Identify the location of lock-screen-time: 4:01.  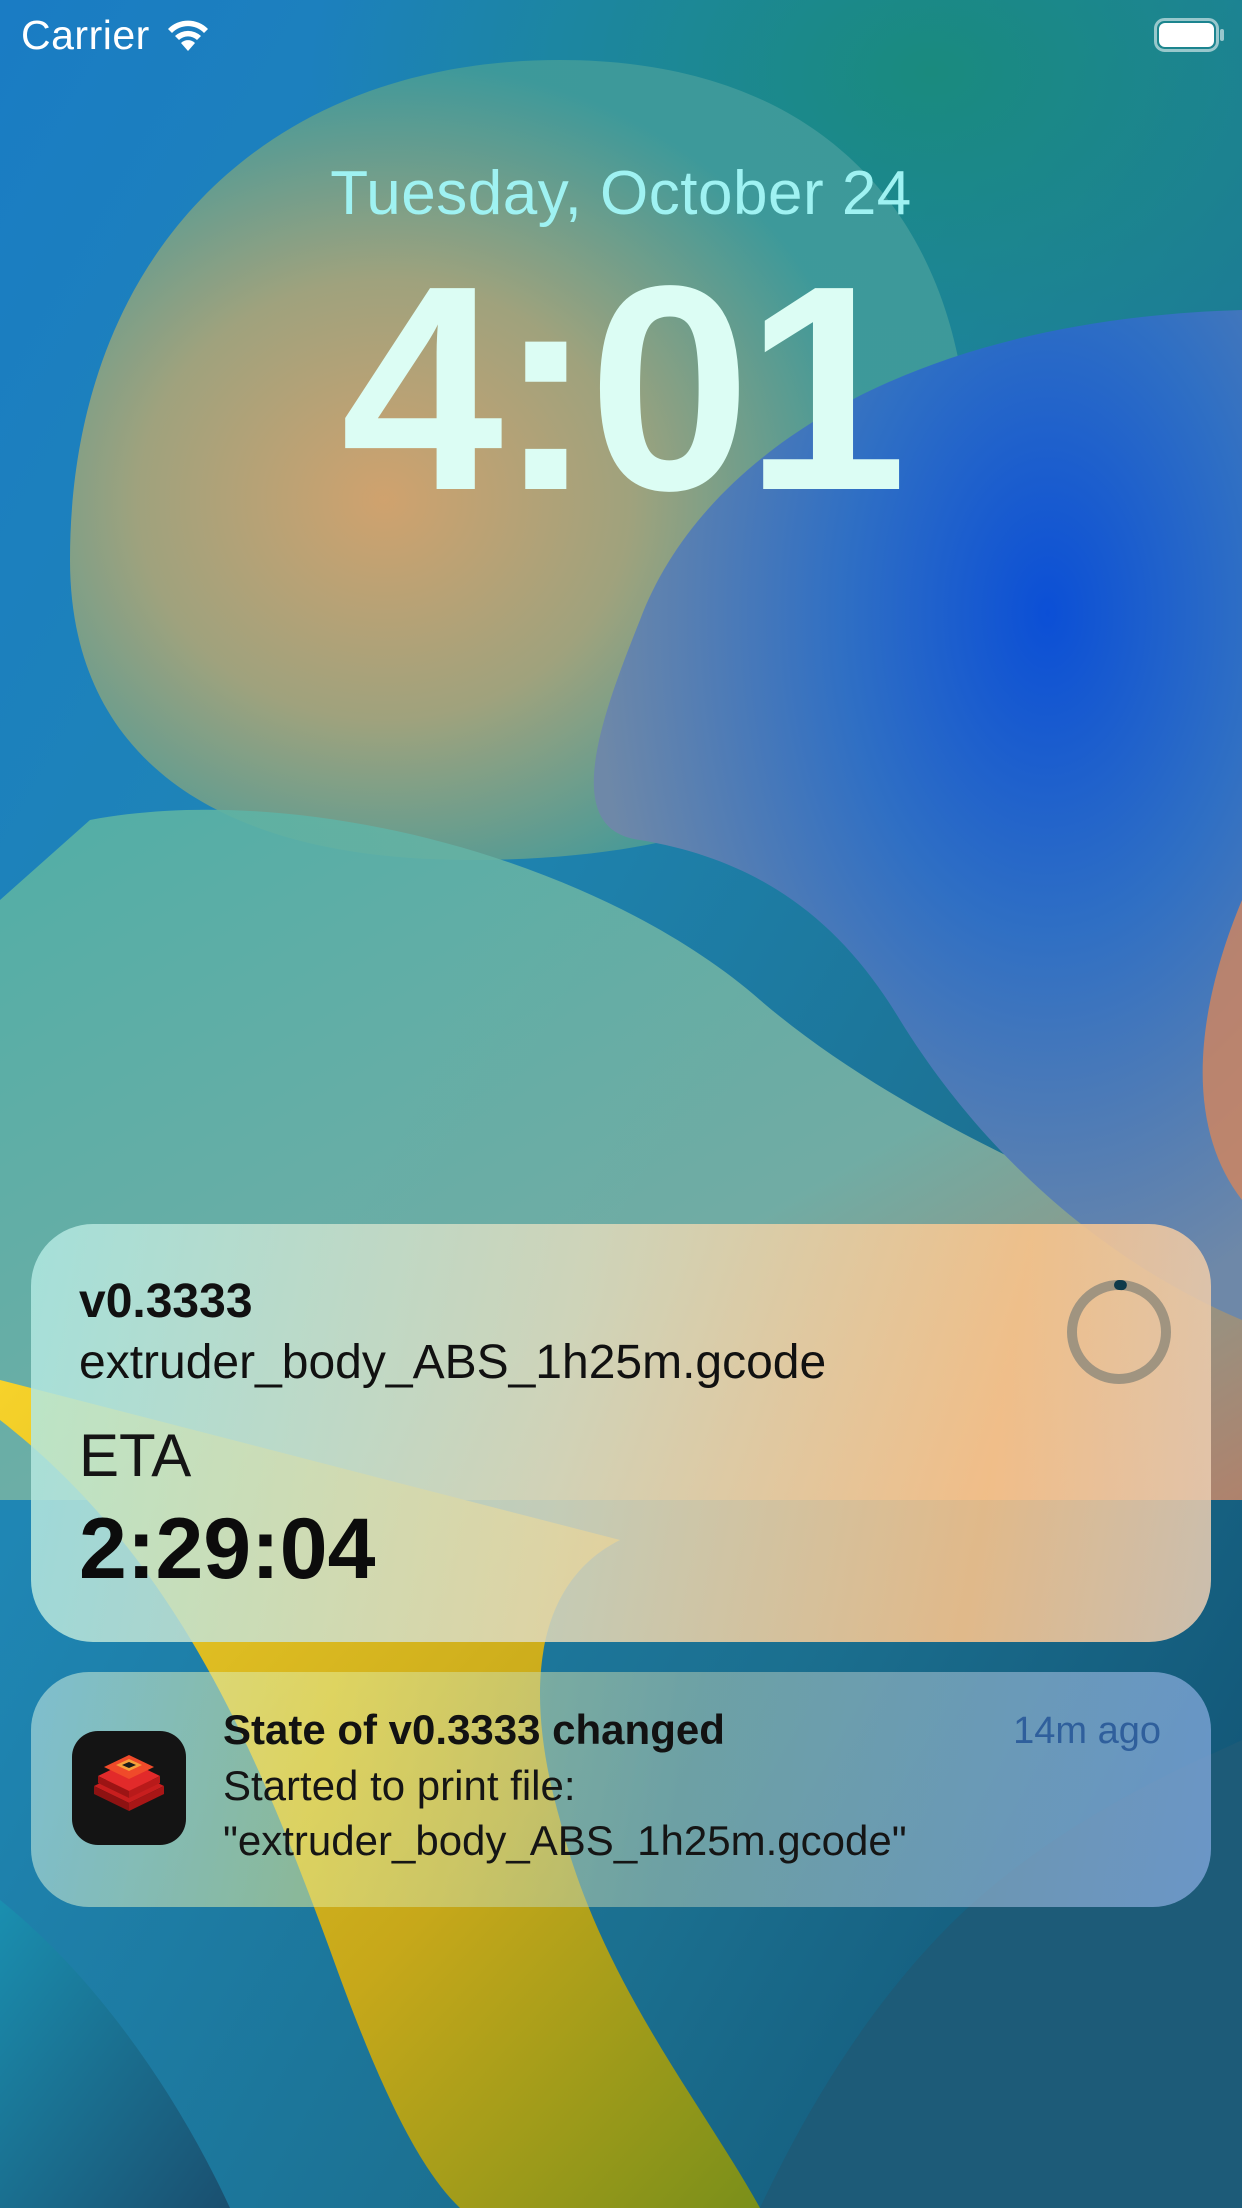
(623, 388).